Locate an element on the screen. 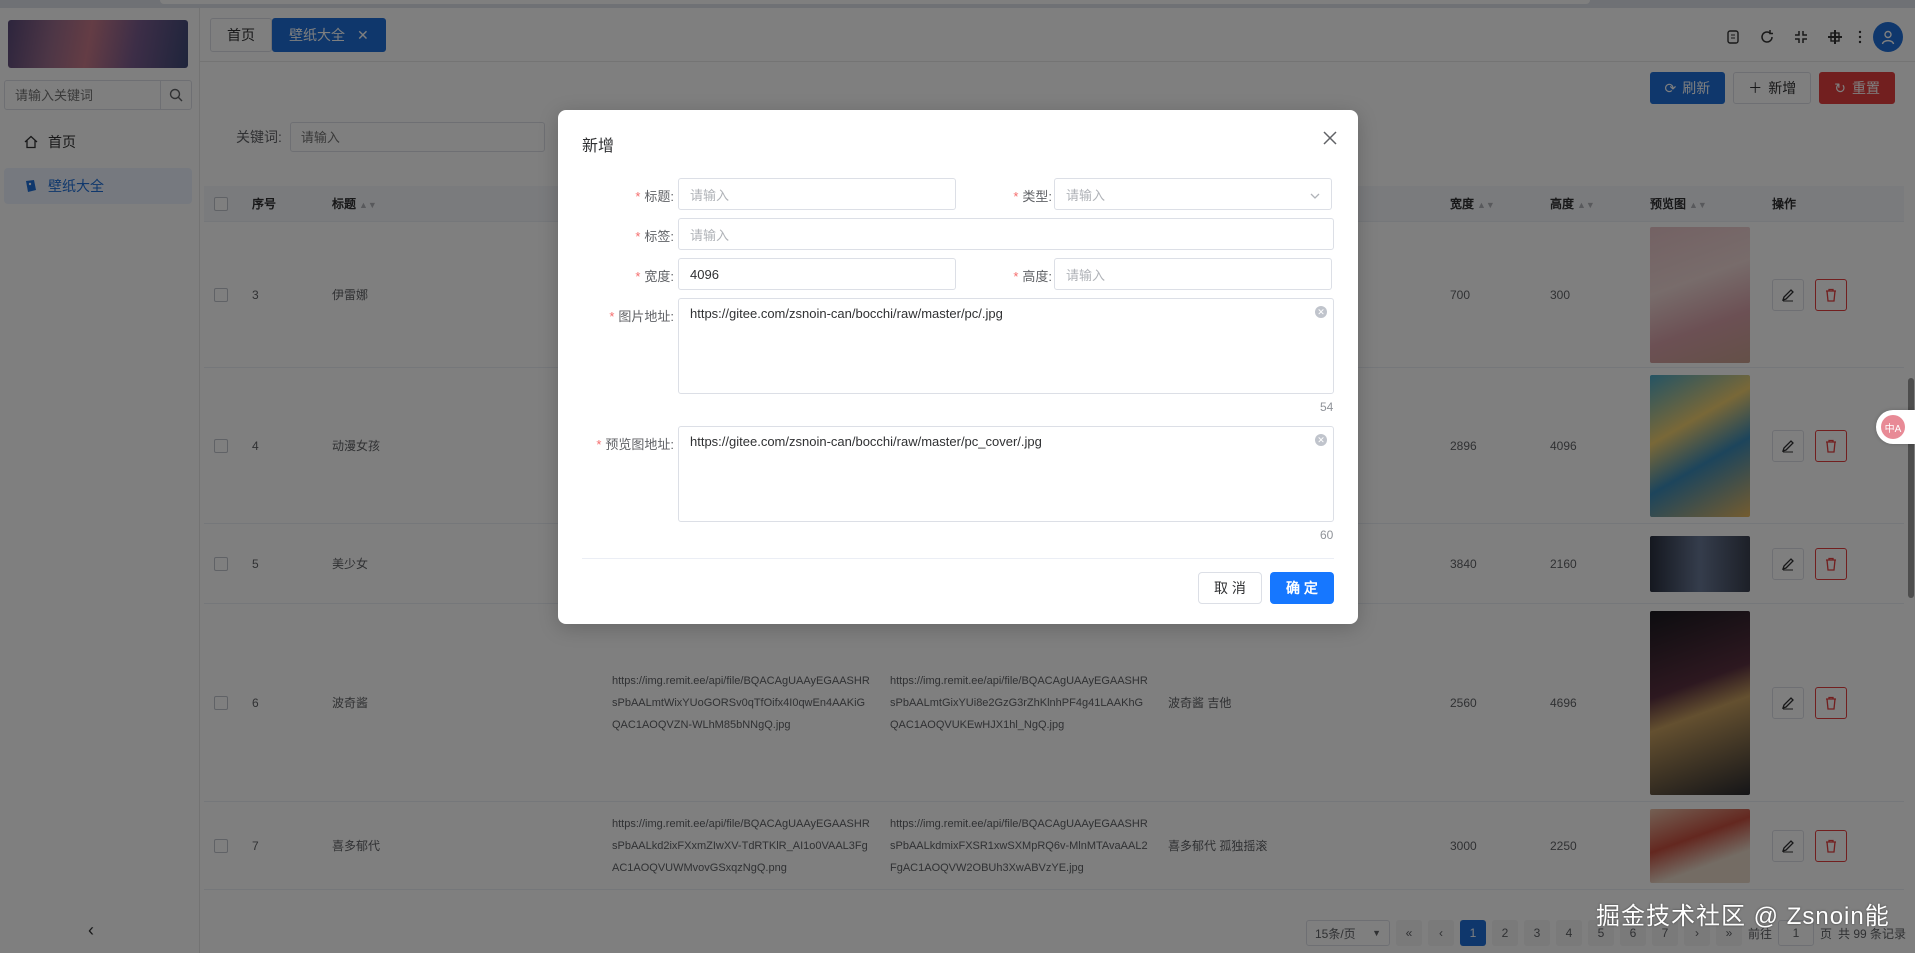  cover-url-label: * 预览图地址: is located at coordinates (635, 444).